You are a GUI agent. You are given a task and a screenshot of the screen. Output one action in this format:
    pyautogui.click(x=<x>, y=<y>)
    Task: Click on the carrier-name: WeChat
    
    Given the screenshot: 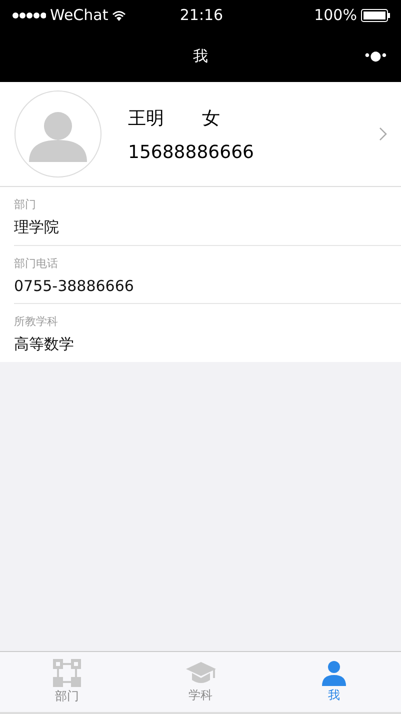 What is the action you would take?
    pyautogui.click(x=79, y=15)
    